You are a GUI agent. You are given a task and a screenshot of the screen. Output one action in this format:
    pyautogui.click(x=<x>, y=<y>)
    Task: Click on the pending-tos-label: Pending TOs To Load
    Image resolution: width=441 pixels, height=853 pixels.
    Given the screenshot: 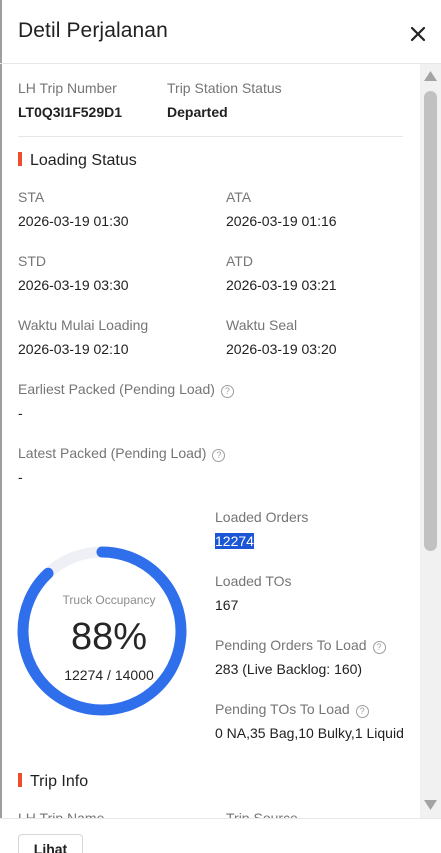 What is the action you would take?
    pyautogui.click(x=282, y=709)
    